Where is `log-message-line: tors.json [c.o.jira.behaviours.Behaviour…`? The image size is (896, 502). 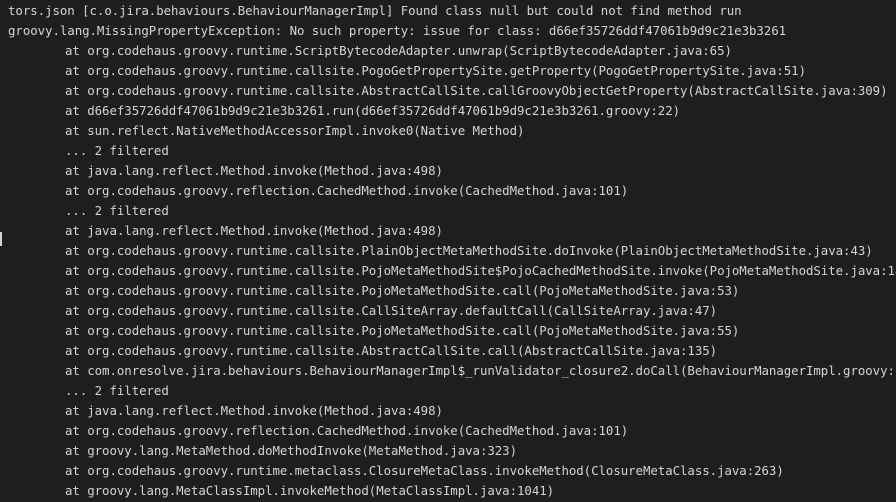
log-message-line: tors.json [c.o.jira.behaviours.Behaviour… is located at coordinates (375, 10).